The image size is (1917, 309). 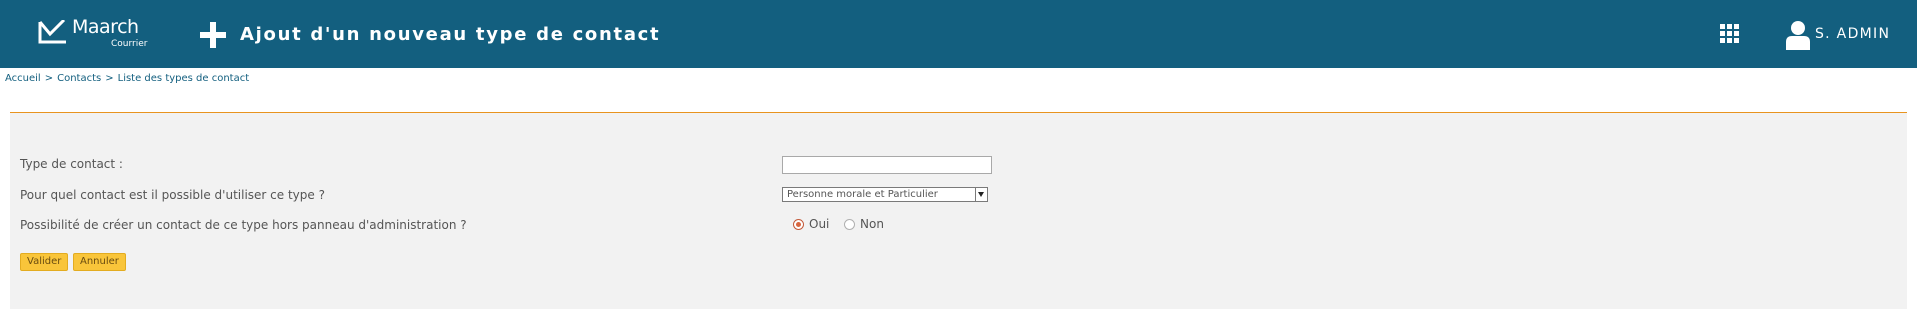 I want to click on page-title: Ajout d'un nouveau type de contact, so click(x=450, y=34).